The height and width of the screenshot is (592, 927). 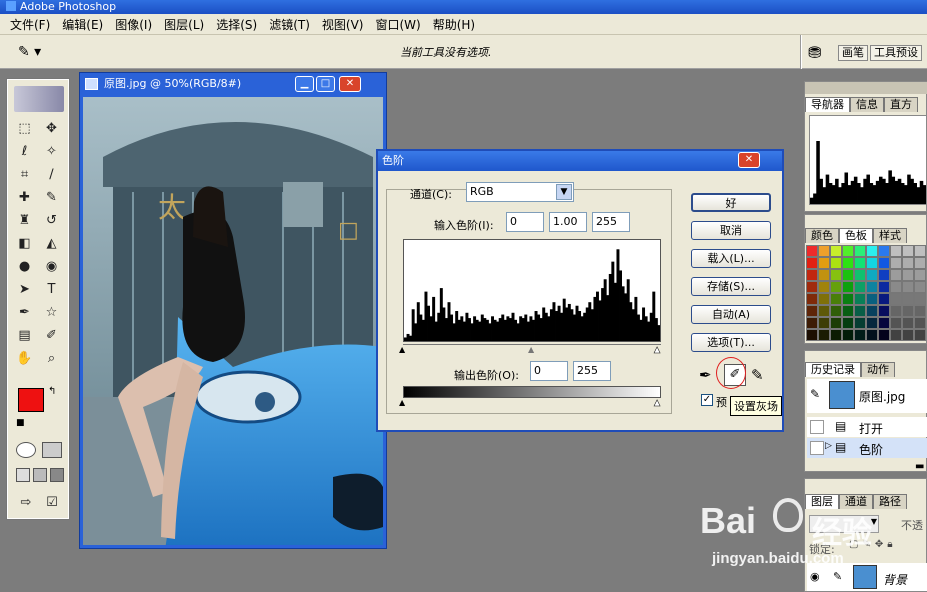 What do you see at coordinates (866, 88) in the screenshot?
I see `navigator-grip` at bounding box center [866, 88].